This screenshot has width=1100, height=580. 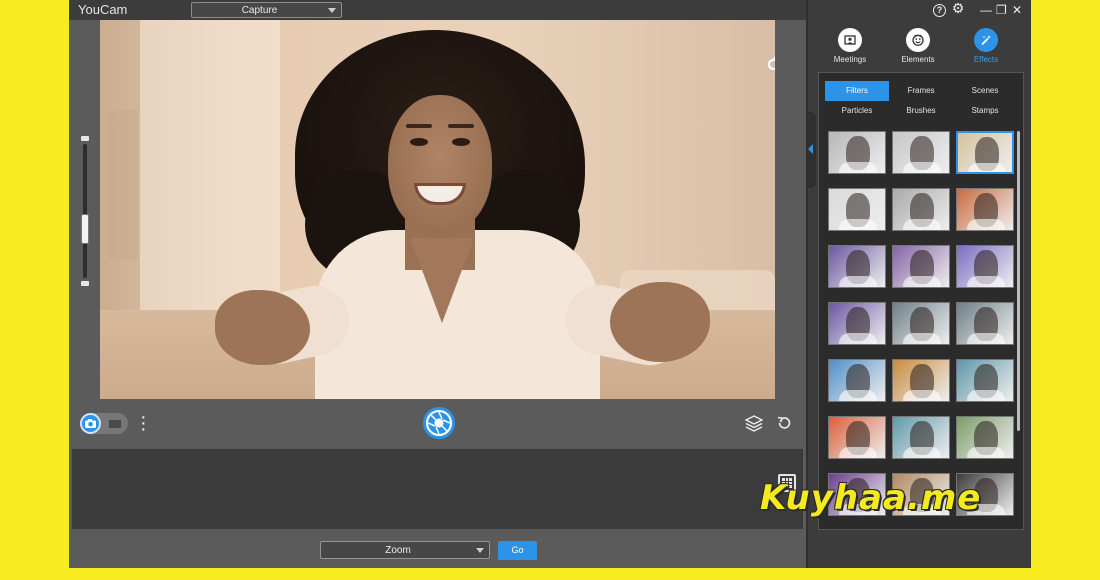 What do you see at coordinates (103, 9) in the screenshot?
I see `app-title: YouCam` at bounding box center [103, 9].